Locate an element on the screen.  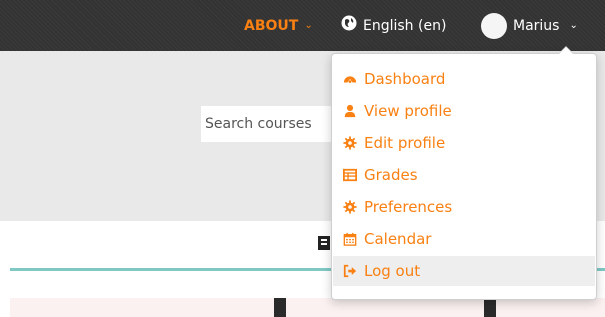
menu-item-log-out: Log out is located at coordinates (464, 271).